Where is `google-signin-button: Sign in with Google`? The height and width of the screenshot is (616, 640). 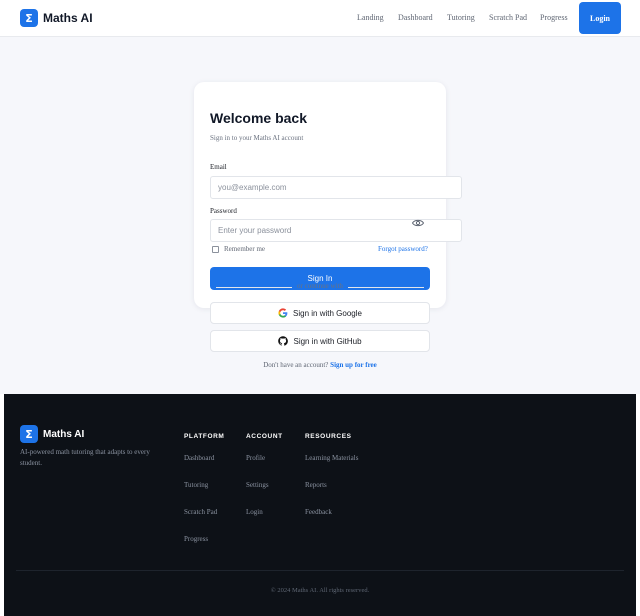 google-signin-button: Sign in with Google is located at coordinates (320, 313).